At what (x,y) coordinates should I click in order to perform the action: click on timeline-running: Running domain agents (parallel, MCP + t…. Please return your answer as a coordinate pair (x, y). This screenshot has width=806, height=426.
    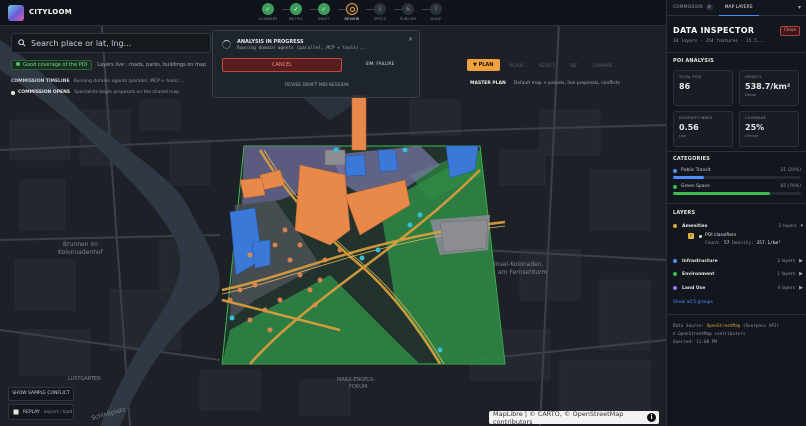
    Looking at the image, I should click on (129, 81).